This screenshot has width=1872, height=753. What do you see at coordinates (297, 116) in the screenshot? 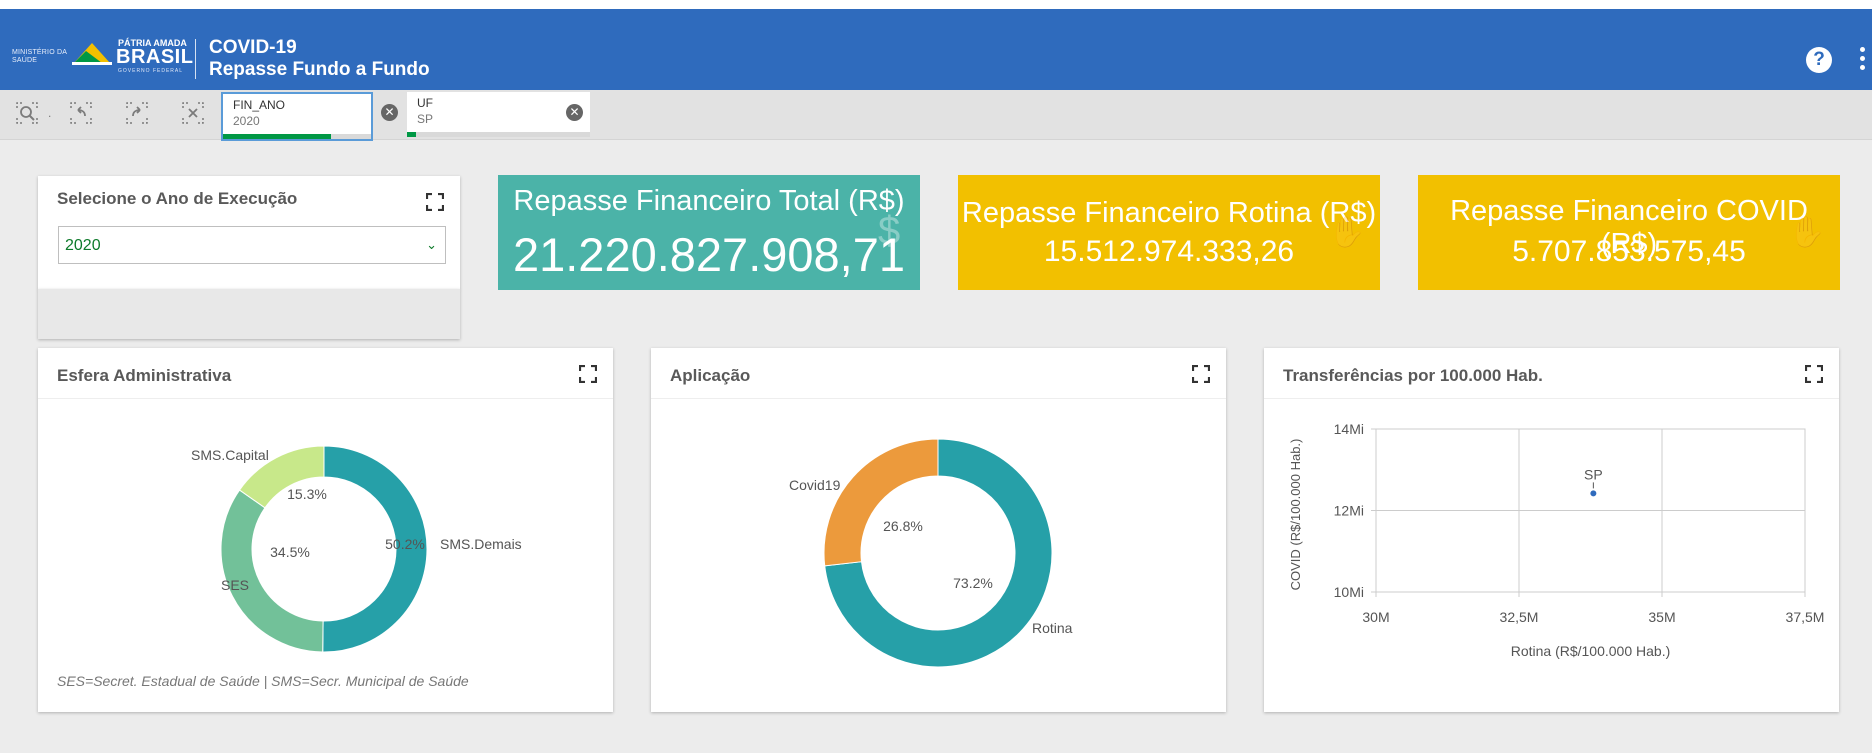
I see `selection-chip-fin-ano: FIN_ANO 2020` at bounding box center [297, 116].